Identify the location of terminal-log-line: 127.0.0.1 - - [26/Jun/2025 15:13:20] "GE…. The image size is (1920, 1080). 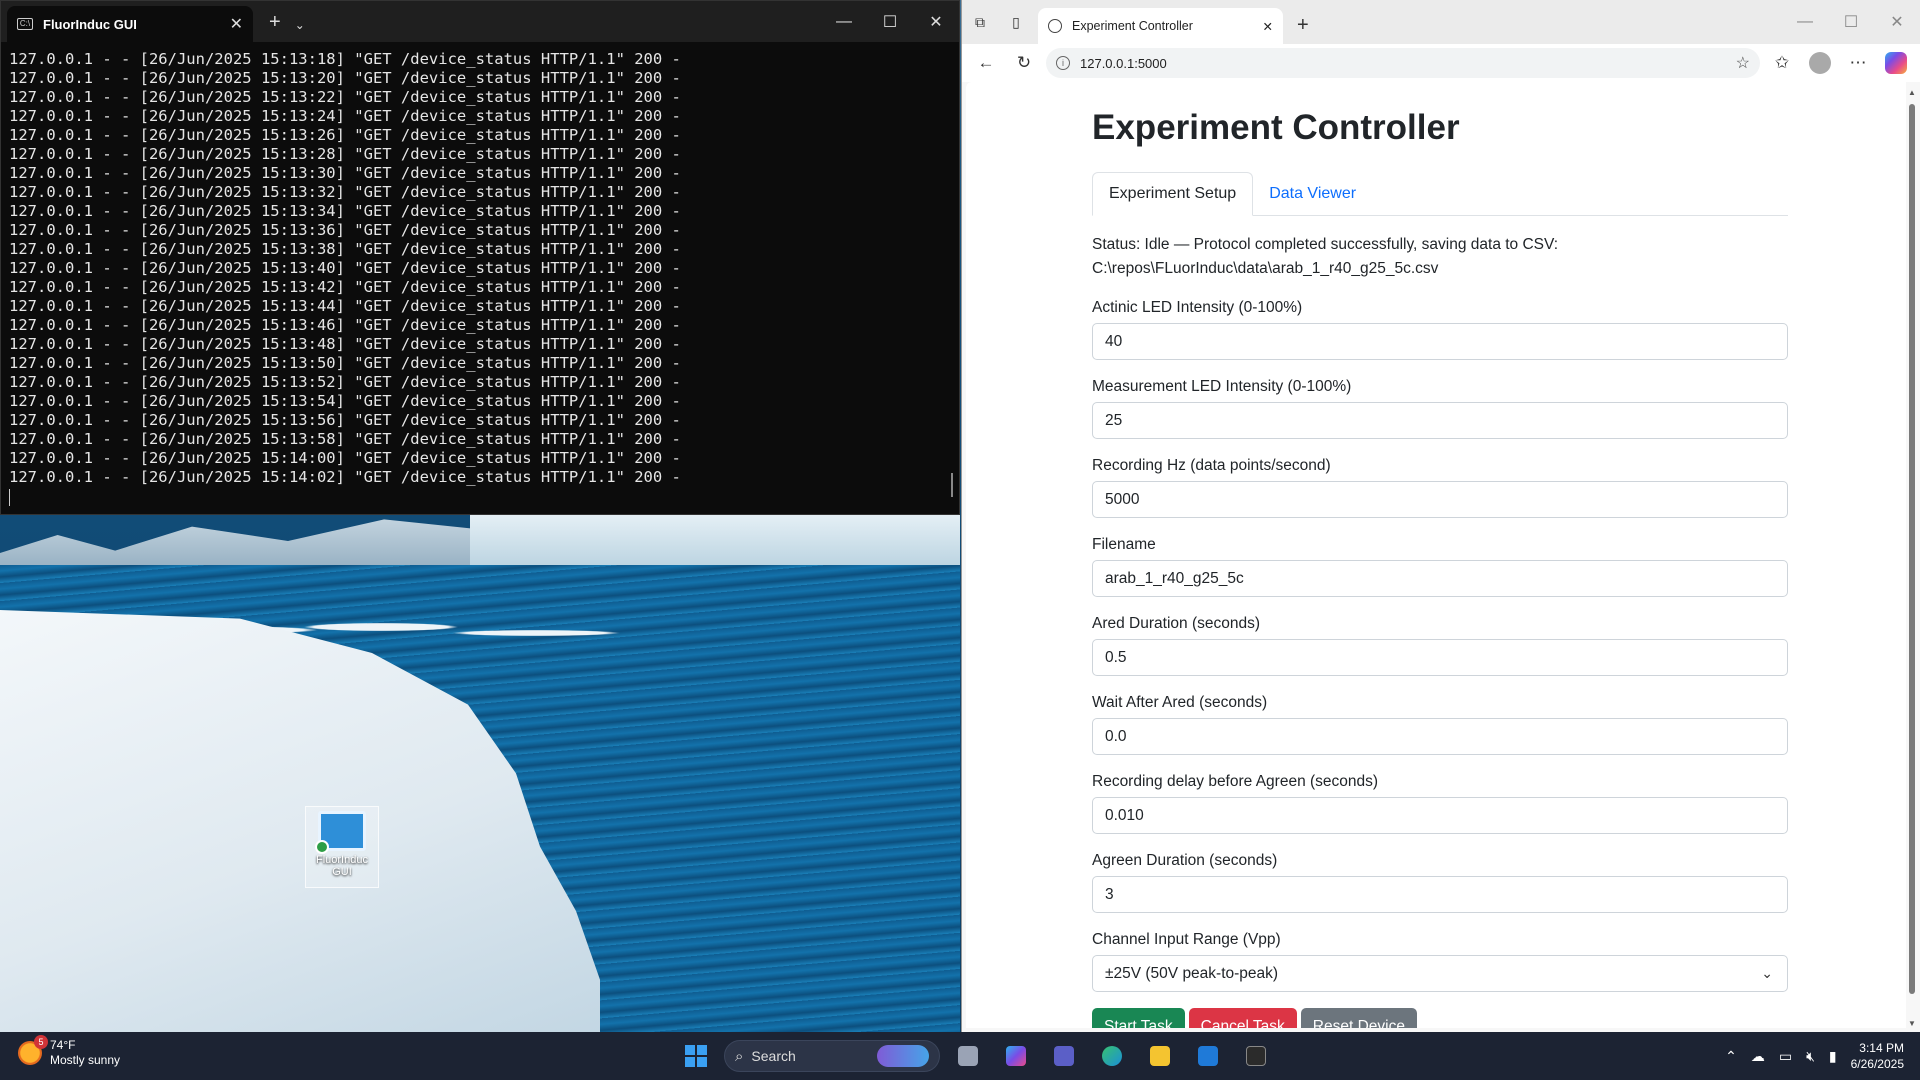
(345, 78).